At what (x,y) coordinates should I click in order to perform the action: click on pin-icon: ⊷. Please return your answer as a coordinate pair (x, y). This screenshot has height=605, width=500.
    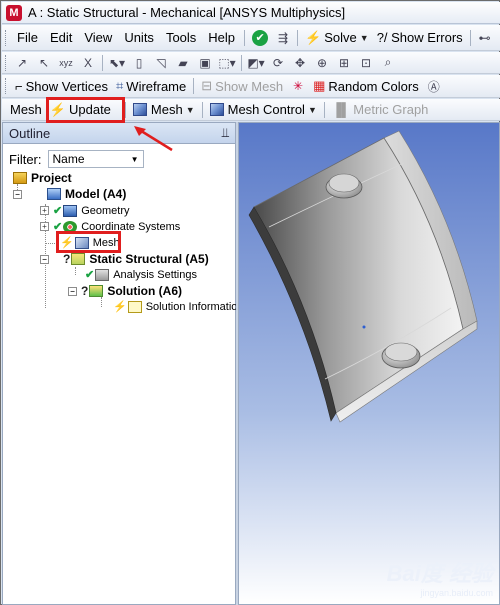
    Looking at the image, I should click on (485, 38).